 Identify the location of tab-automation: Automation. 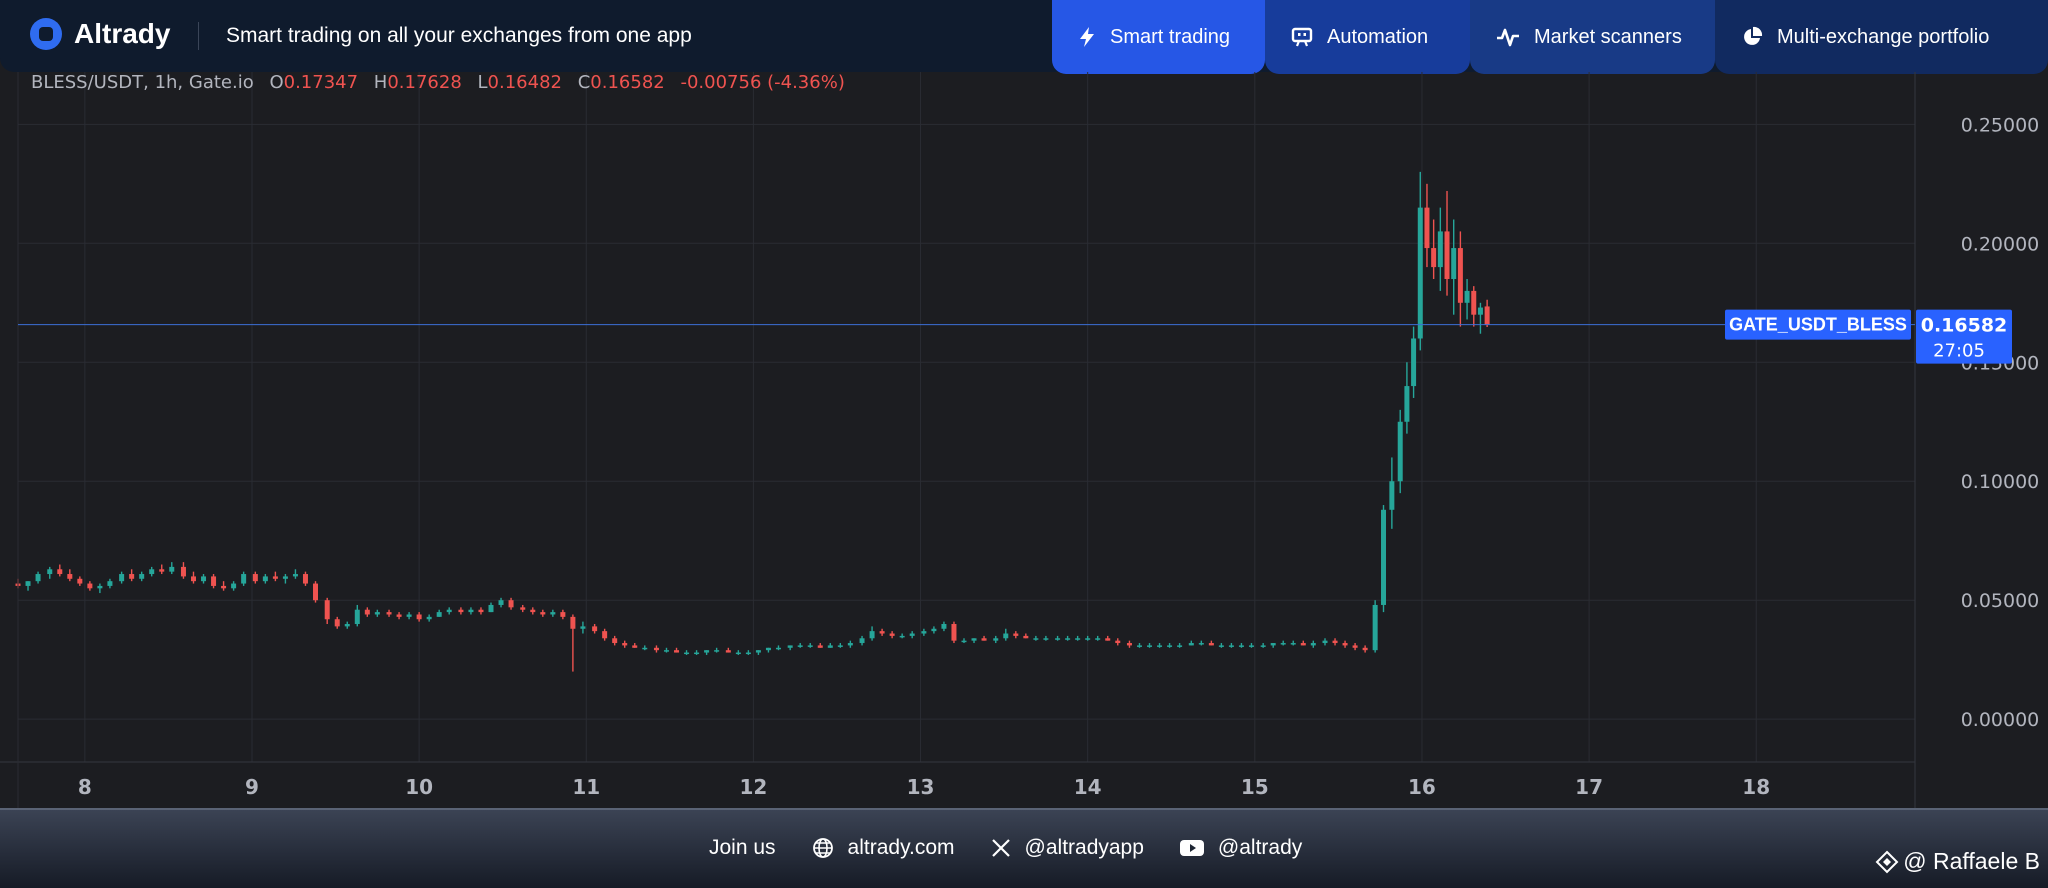
(1367, 37).